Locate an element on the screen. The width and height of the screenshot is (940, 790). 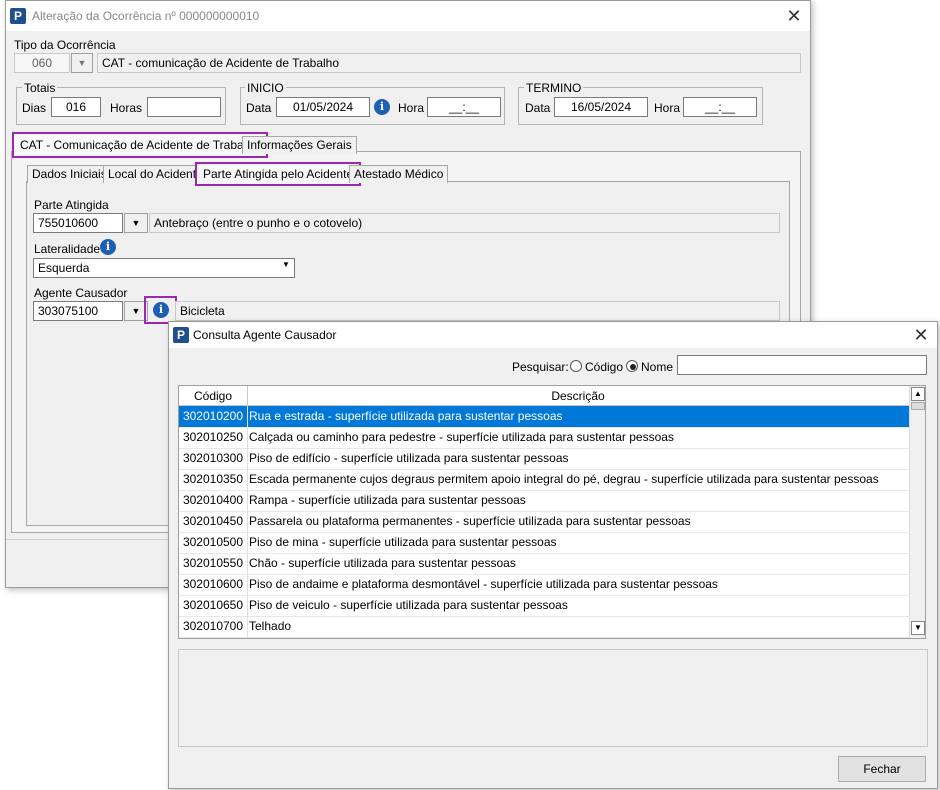
col-codigo-header: Código is located at coordinates (213, 396).